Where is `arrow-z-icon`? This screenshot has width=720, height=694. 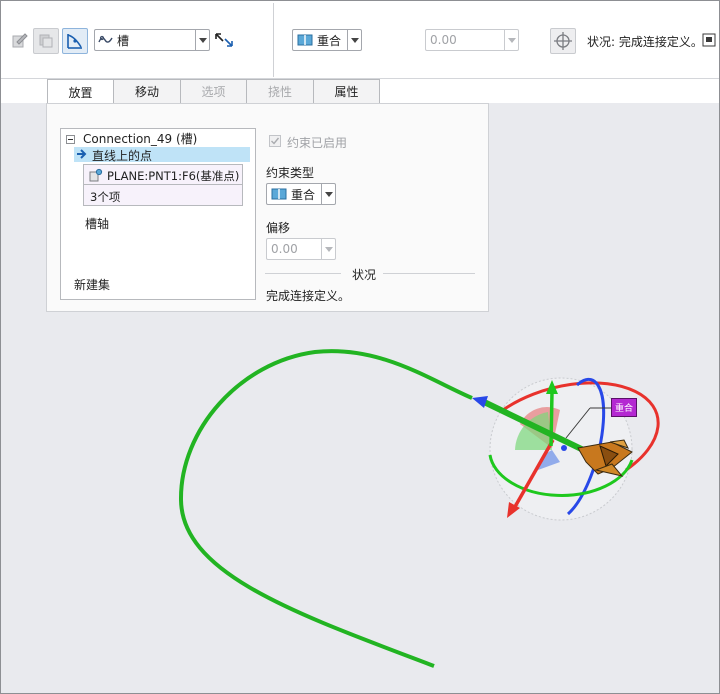
arrow-z-icon is located at coordinates (480, 402).